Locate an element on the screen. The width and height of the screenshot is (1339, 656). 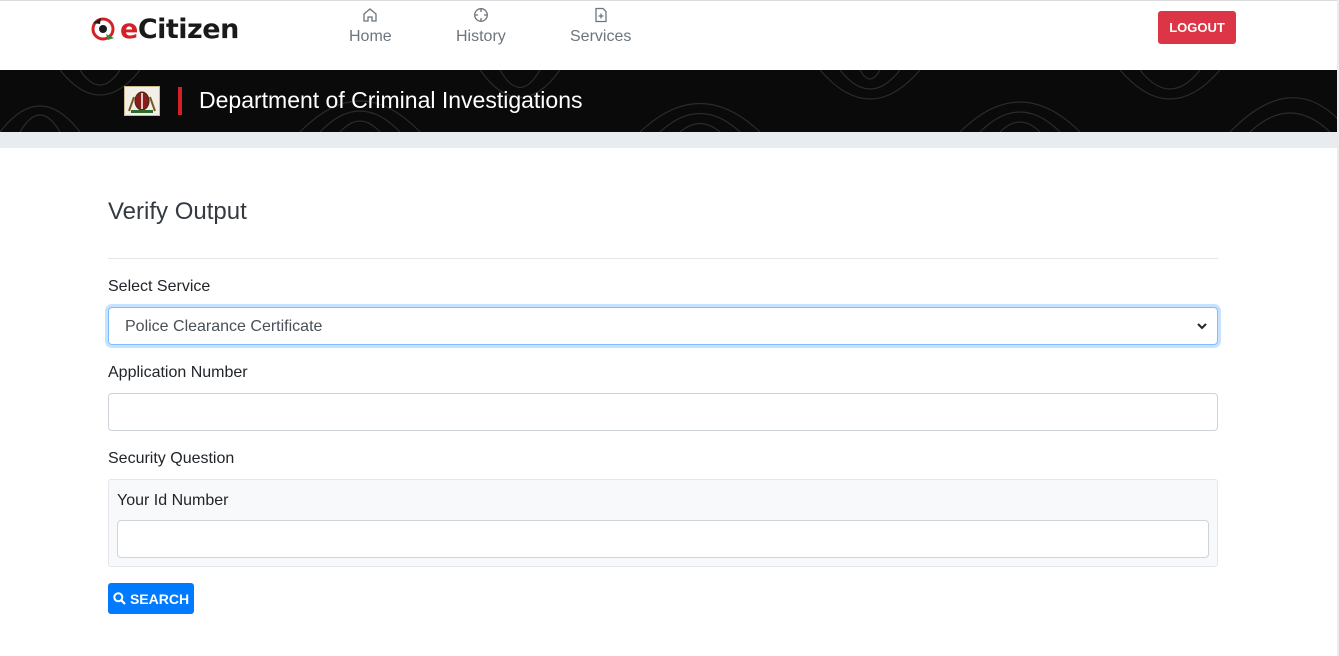
nav-history: History is located at coordinates (481, 25).